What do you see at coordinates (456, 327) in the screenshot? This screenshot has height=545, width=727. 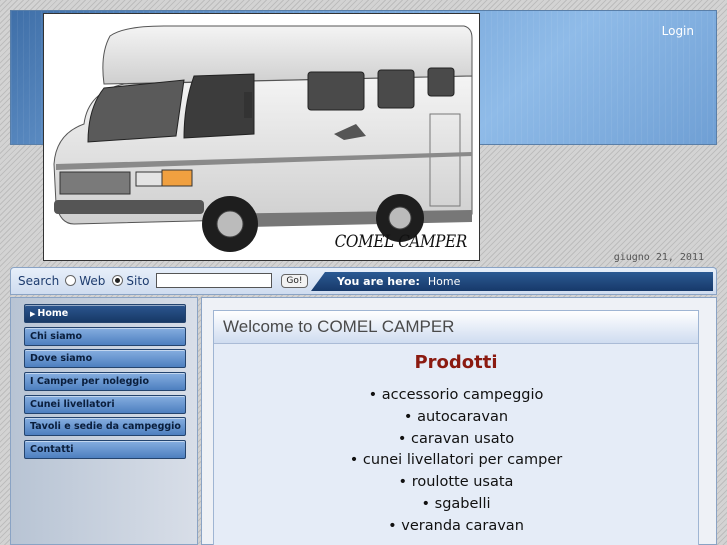 I see `page-title: Welcome to COMEL CAMPER` at bounding box center [456, 327].